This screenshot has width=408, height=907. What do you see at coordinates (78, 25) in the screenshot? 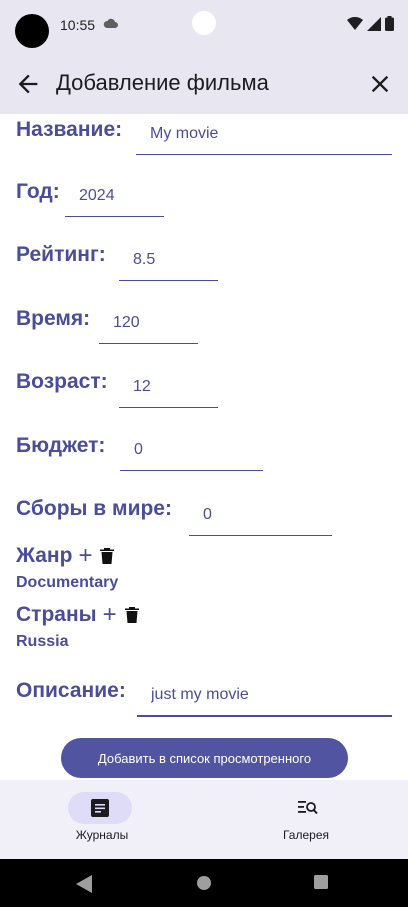
I see `status-time: 10:55` at bounding box center [78, 25].